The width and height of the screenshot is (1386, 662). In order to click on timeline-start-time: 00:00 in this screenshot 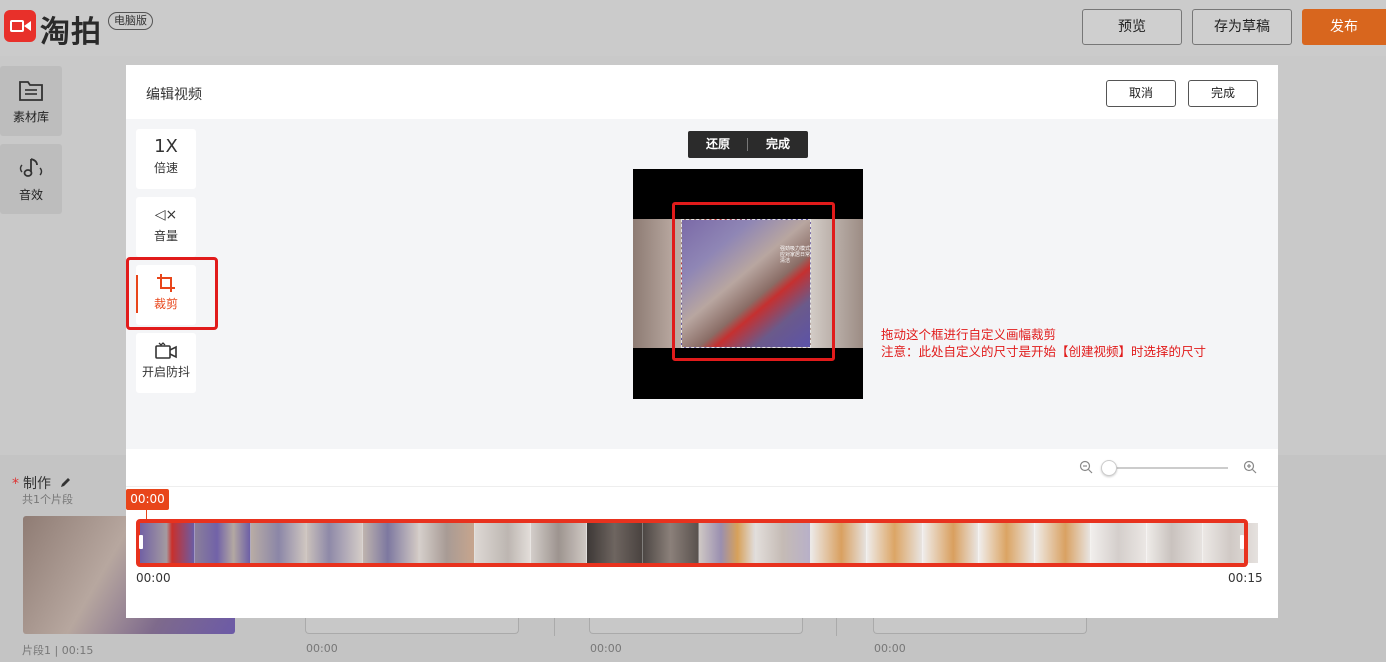, I will do `click(153, 578)`.